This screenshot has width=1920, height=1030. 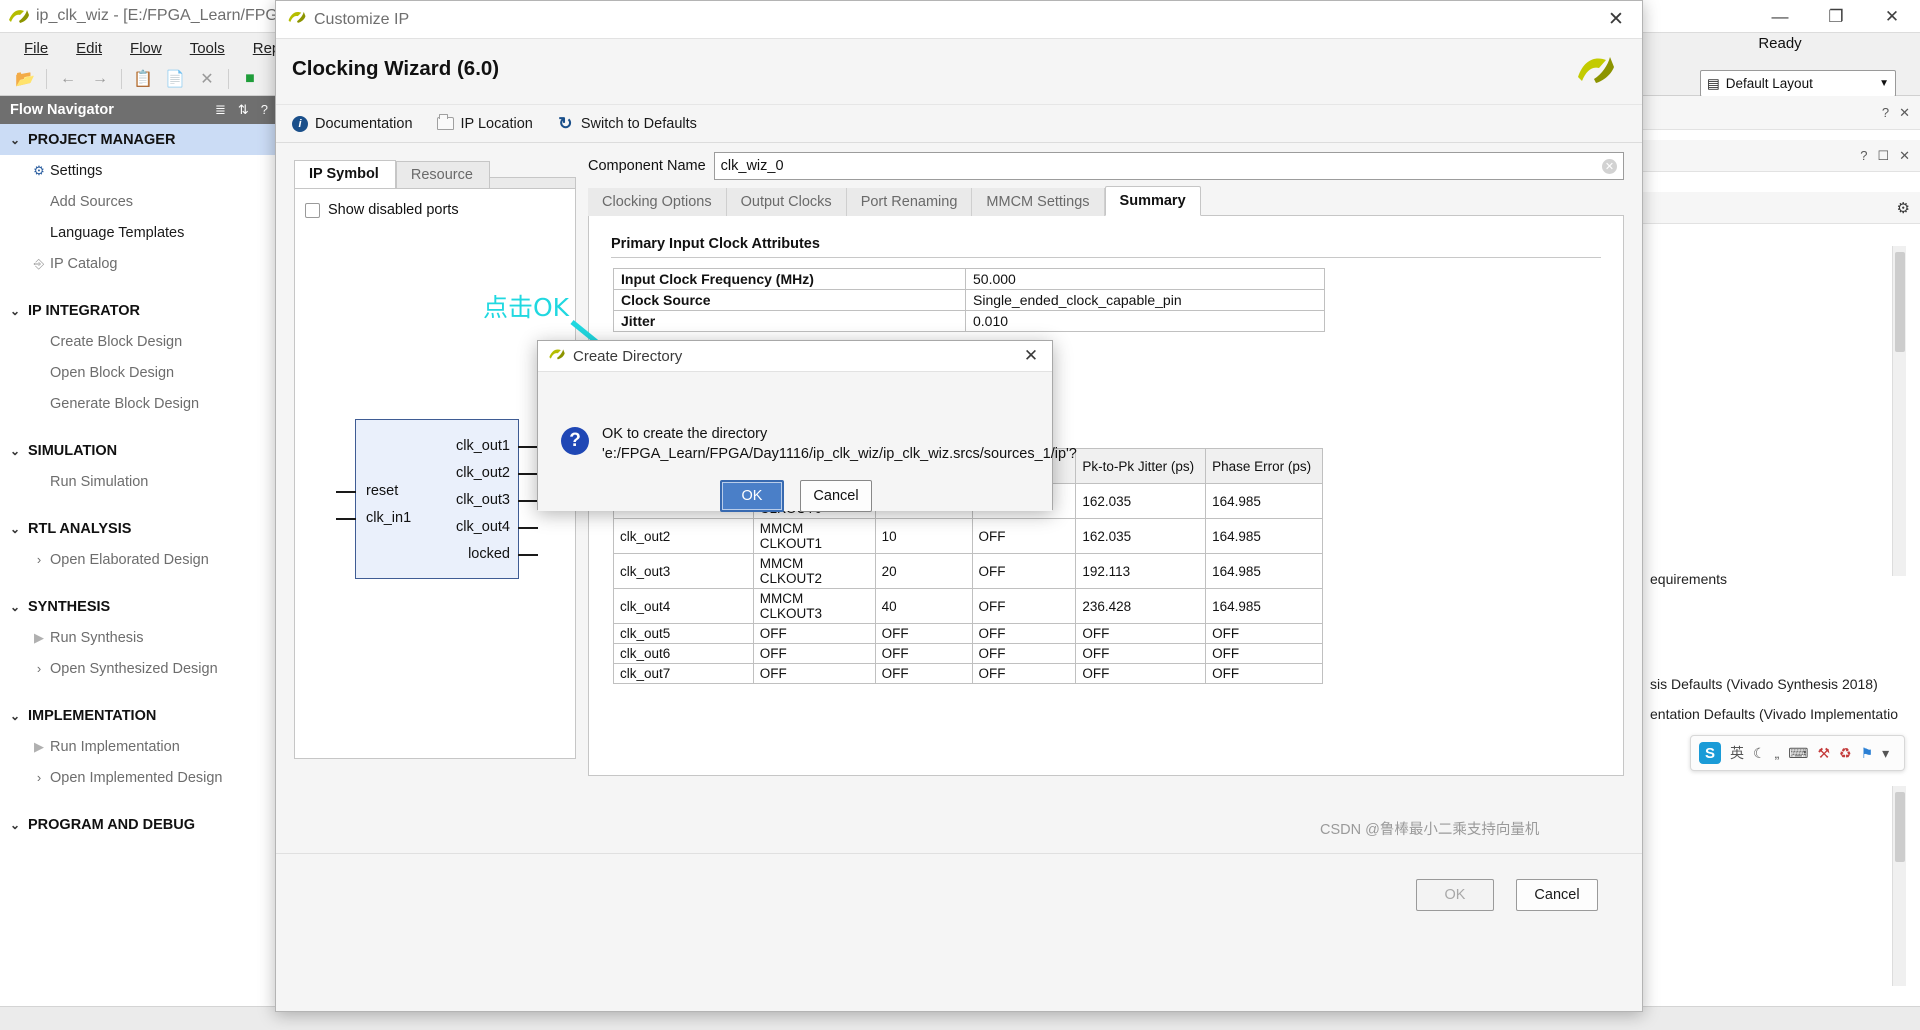 What do you see at coordinates (1884, 83) in the screenshot?
I see `chevron-down-icon: ▼` at bounding box center [1884, 83].